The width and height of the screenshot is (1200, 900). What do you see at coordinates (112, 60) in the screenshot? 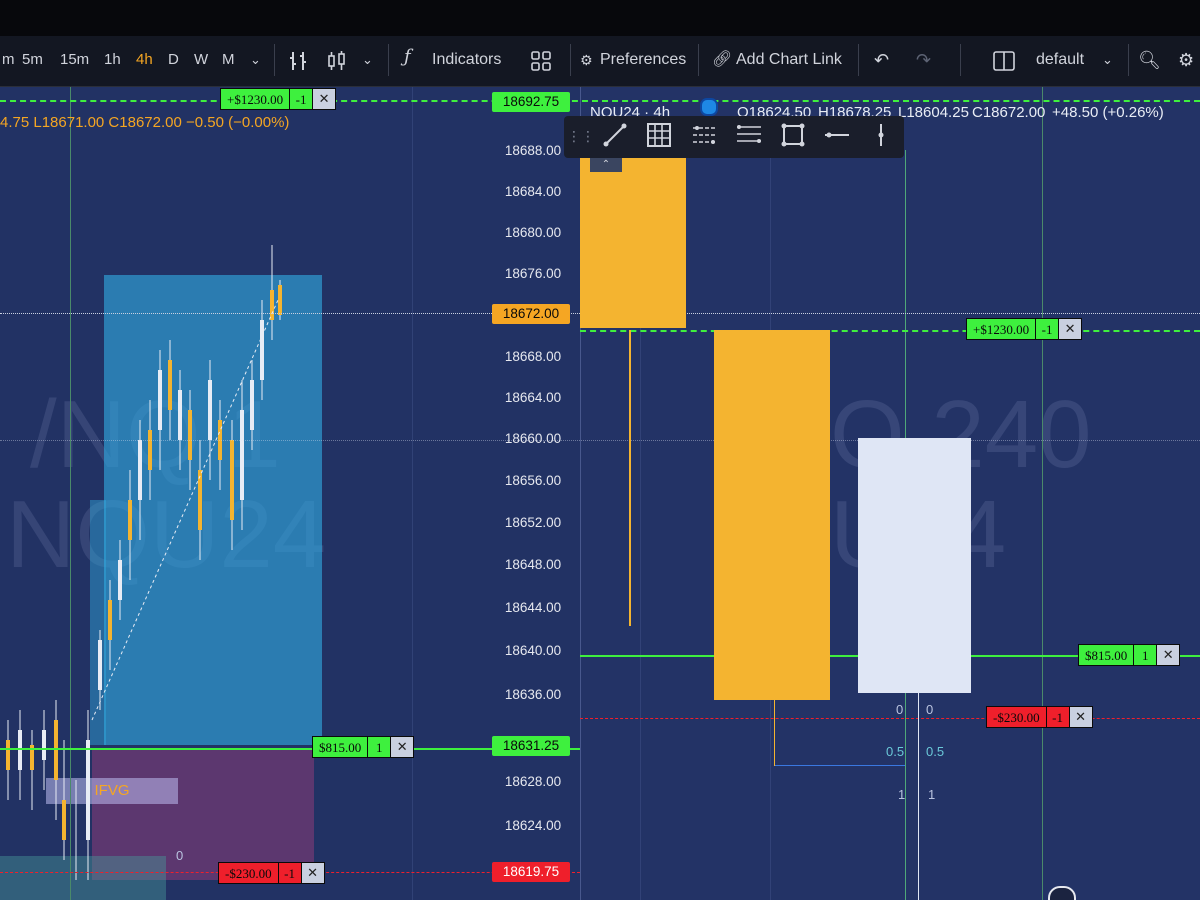
I see `timeframe-1h: 1h` at bounding box center [112, 60].